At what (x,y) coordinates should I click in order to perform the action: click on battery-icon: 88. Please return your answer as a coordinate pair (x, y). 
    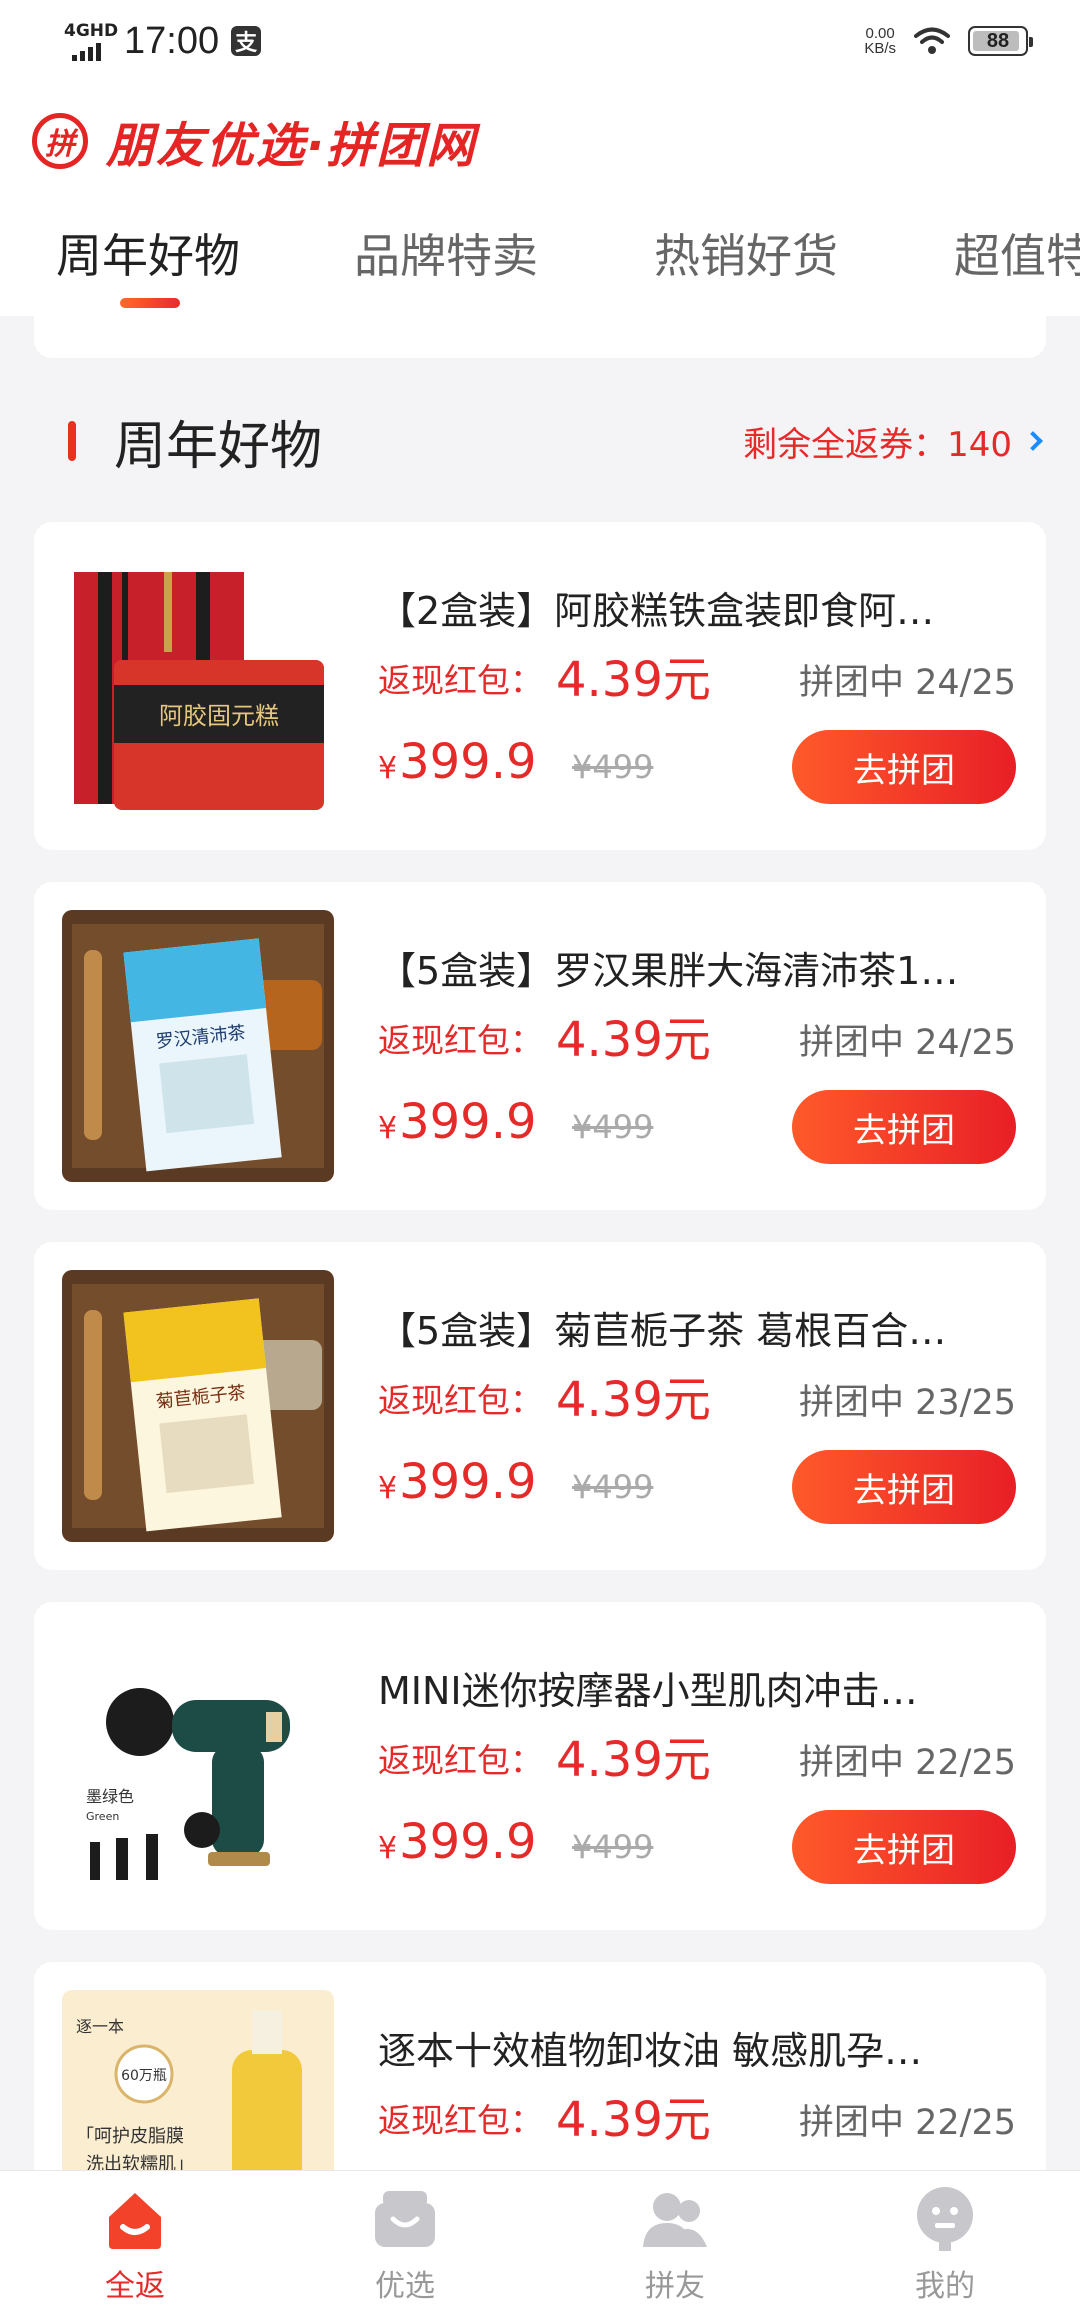
    Looking at the image, I should click on (1000, 41).